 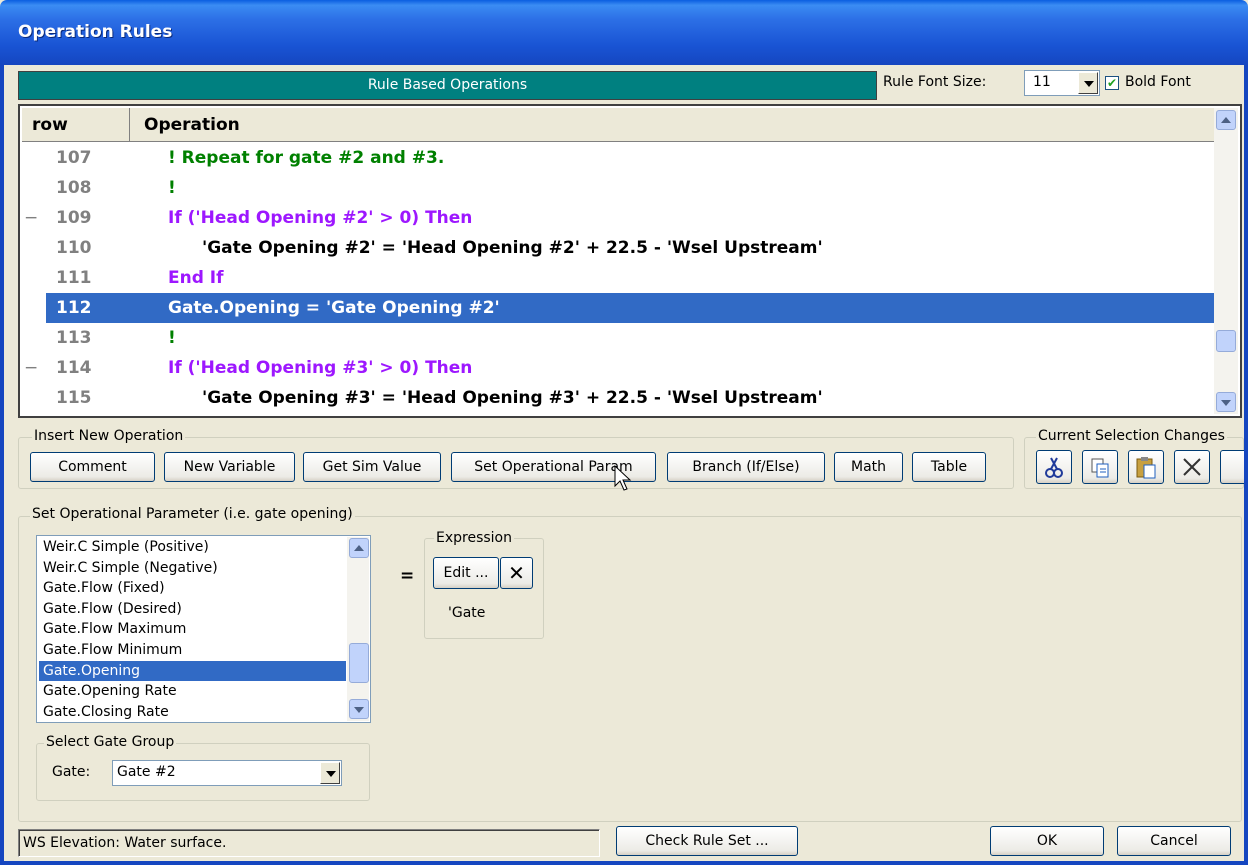 What do you see at coordinates (630, 188) in the screenshot?
I see `table-row: 108!` at bounding box center [630, 188].